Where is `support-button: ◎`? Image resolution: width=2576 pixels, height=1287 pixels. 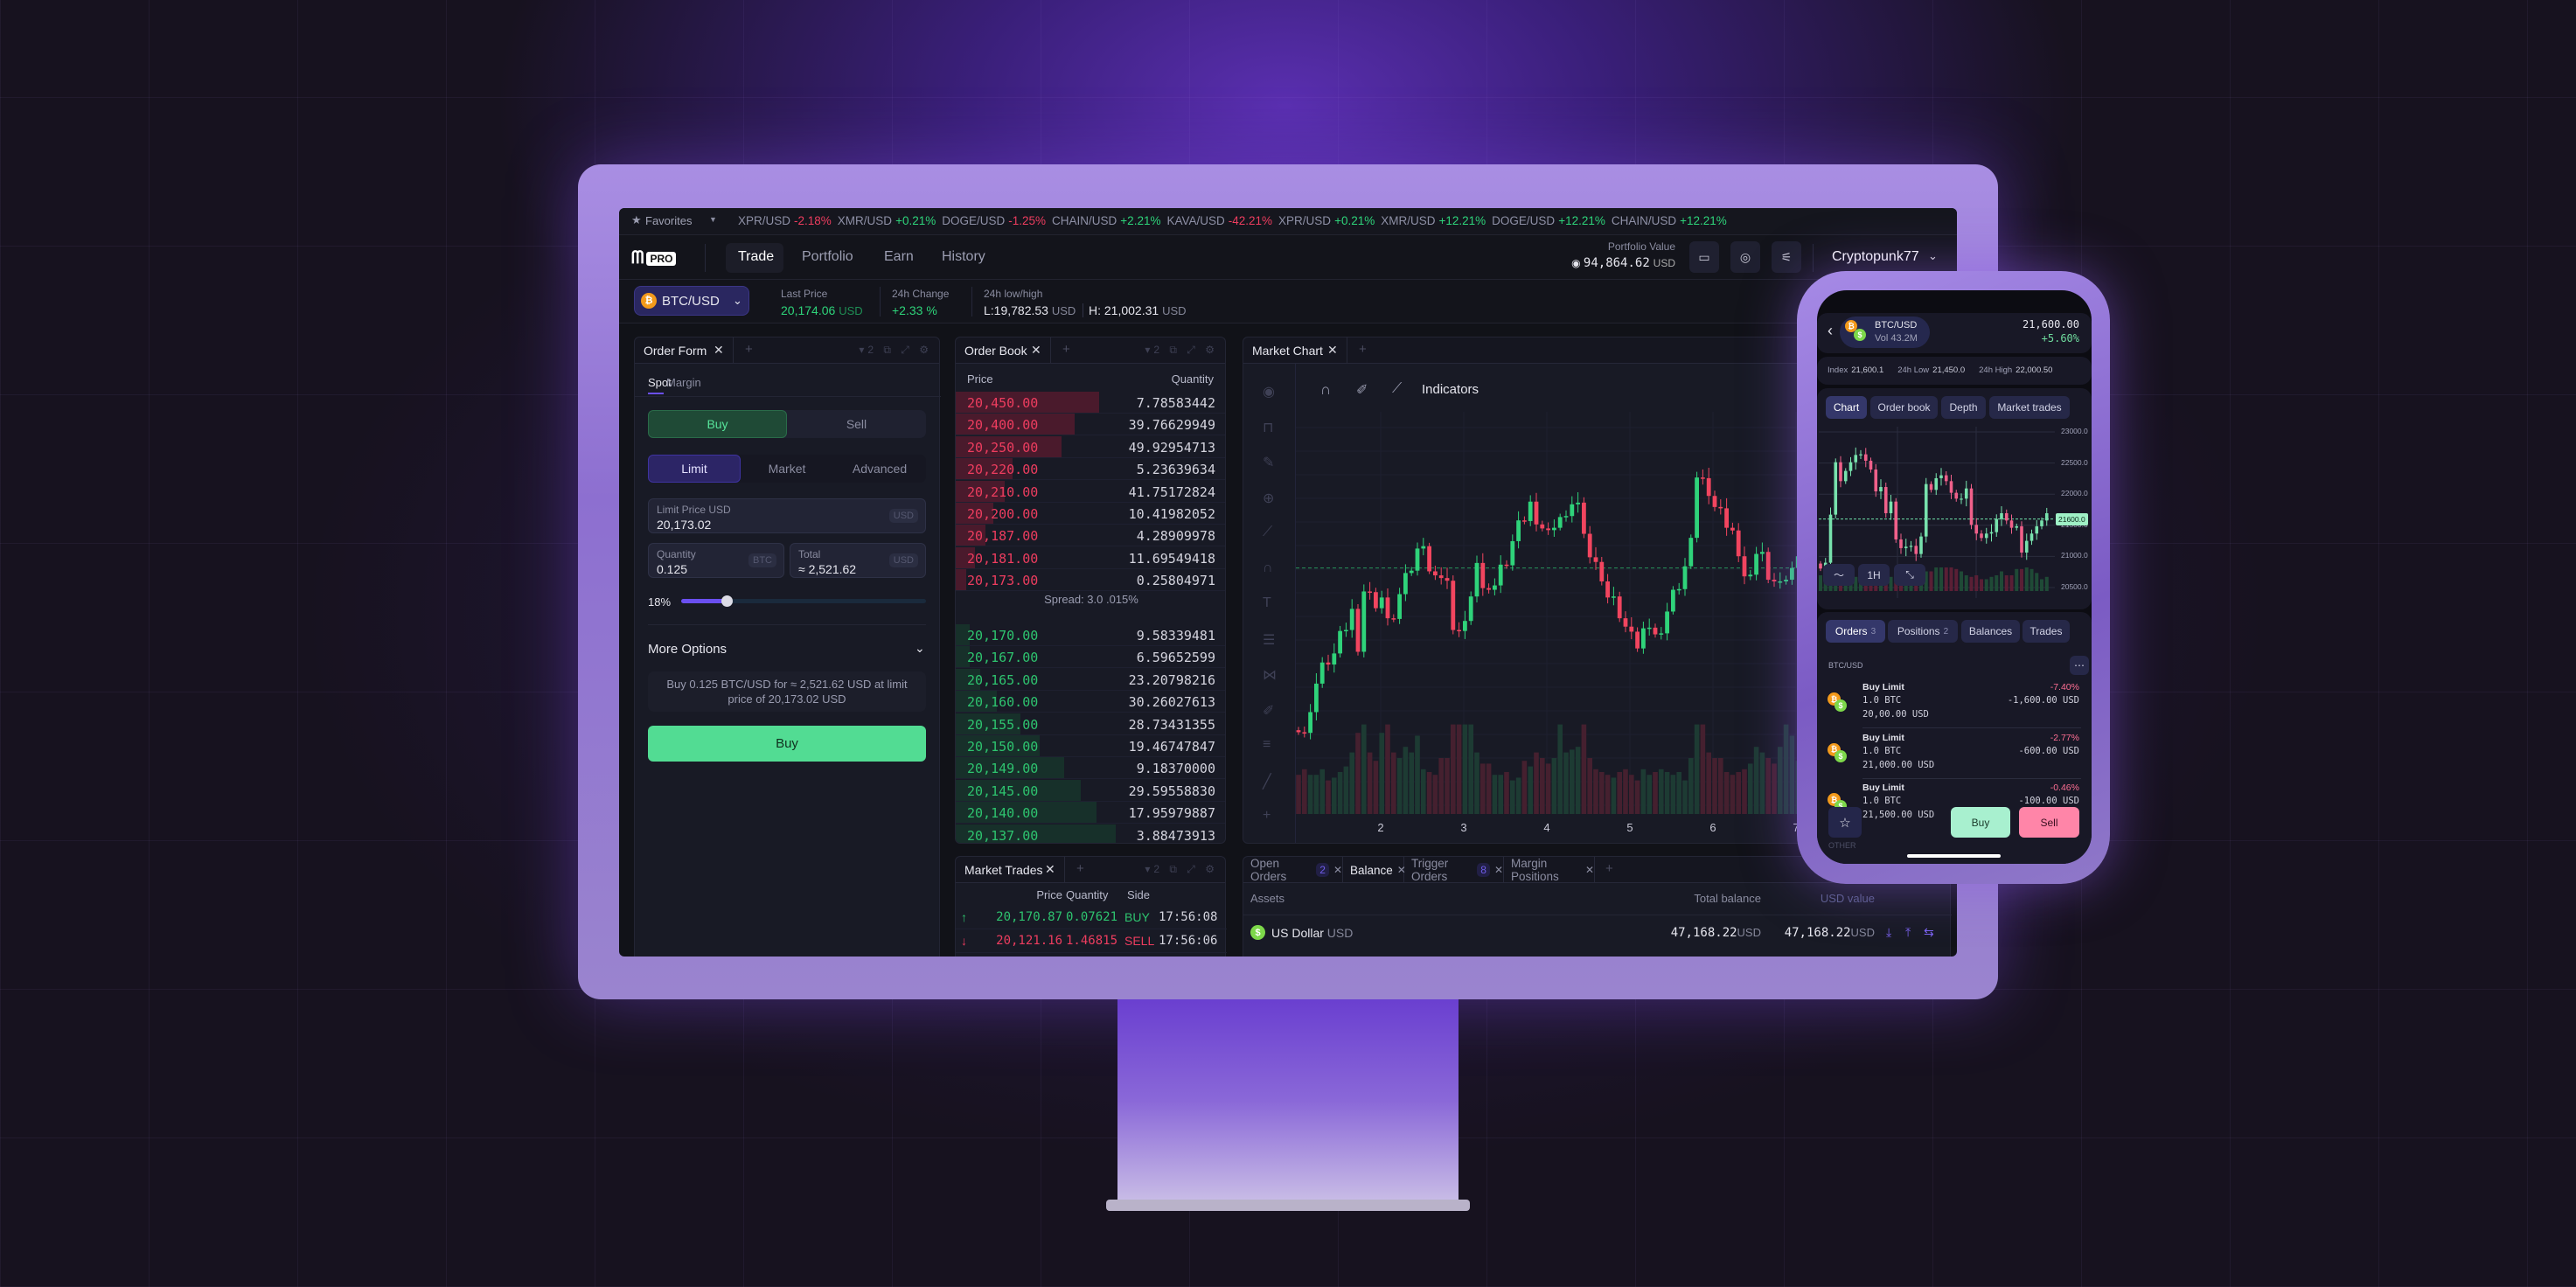 support-button: ◎ is located at coordinates (1745, 257).